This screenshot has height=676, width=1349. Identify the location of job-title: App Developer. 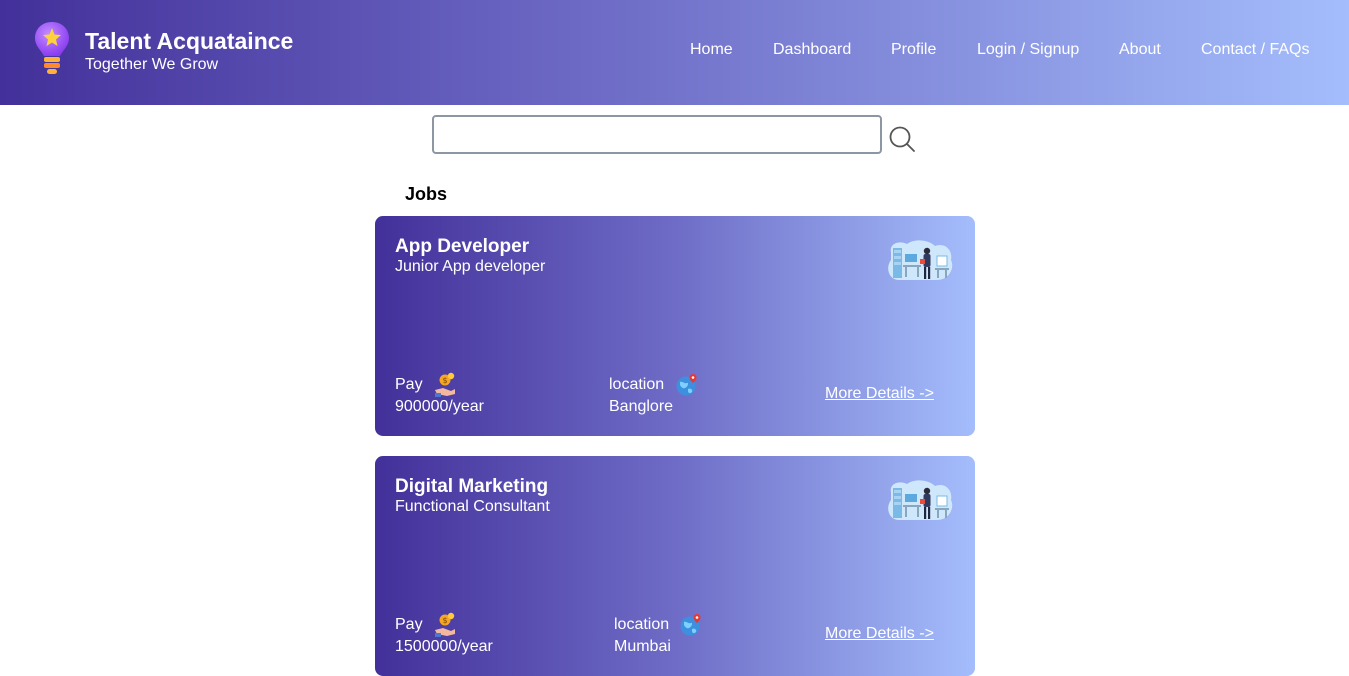
(462, 246).